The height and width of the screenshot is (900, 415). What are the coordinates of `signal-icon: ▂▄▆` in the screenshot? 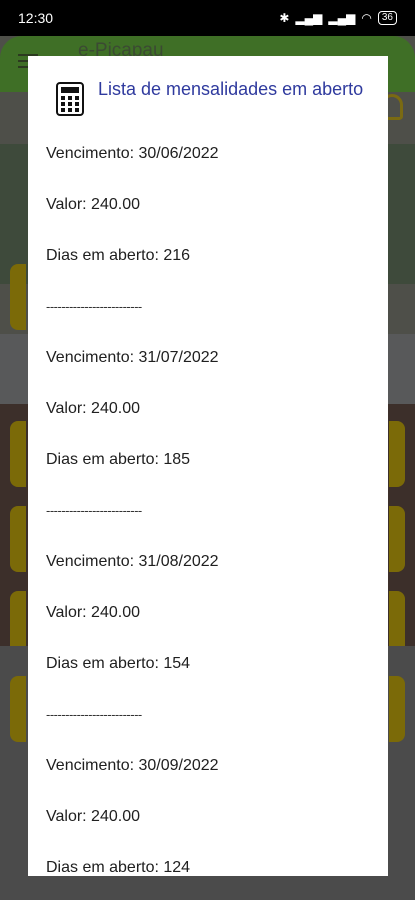 It's located at (309, 18).